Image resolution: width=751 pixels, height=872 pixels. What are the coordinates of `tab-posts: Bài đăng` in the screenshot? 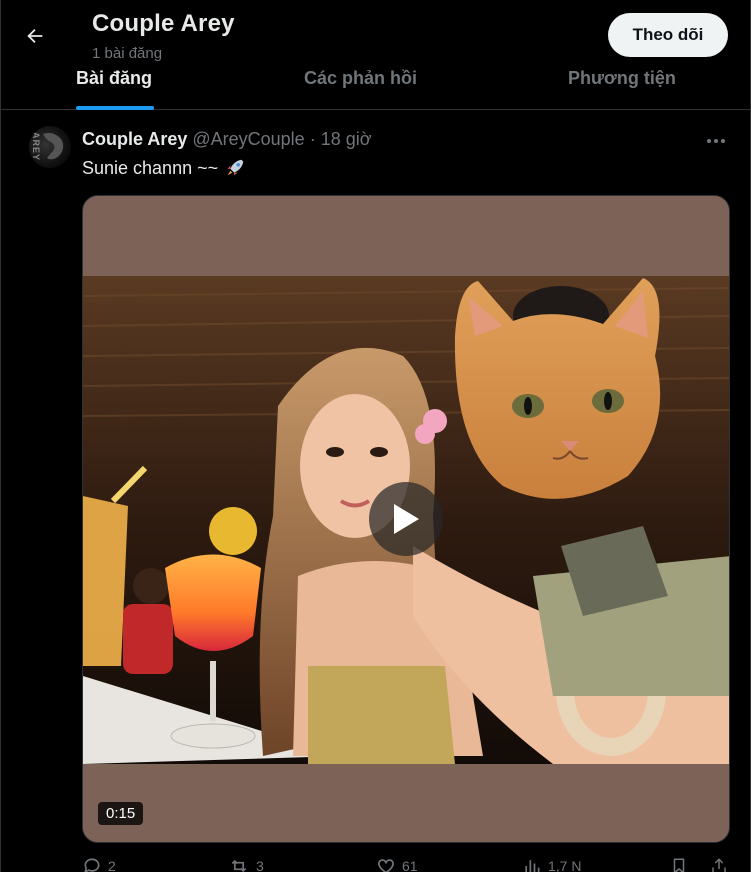 It's located at (115, 85).